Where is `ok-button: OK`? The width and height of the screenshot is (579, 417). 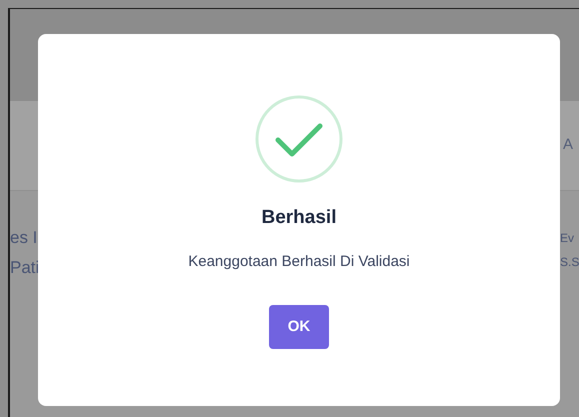
ok-button: OK is located at coordinates (299, 327).